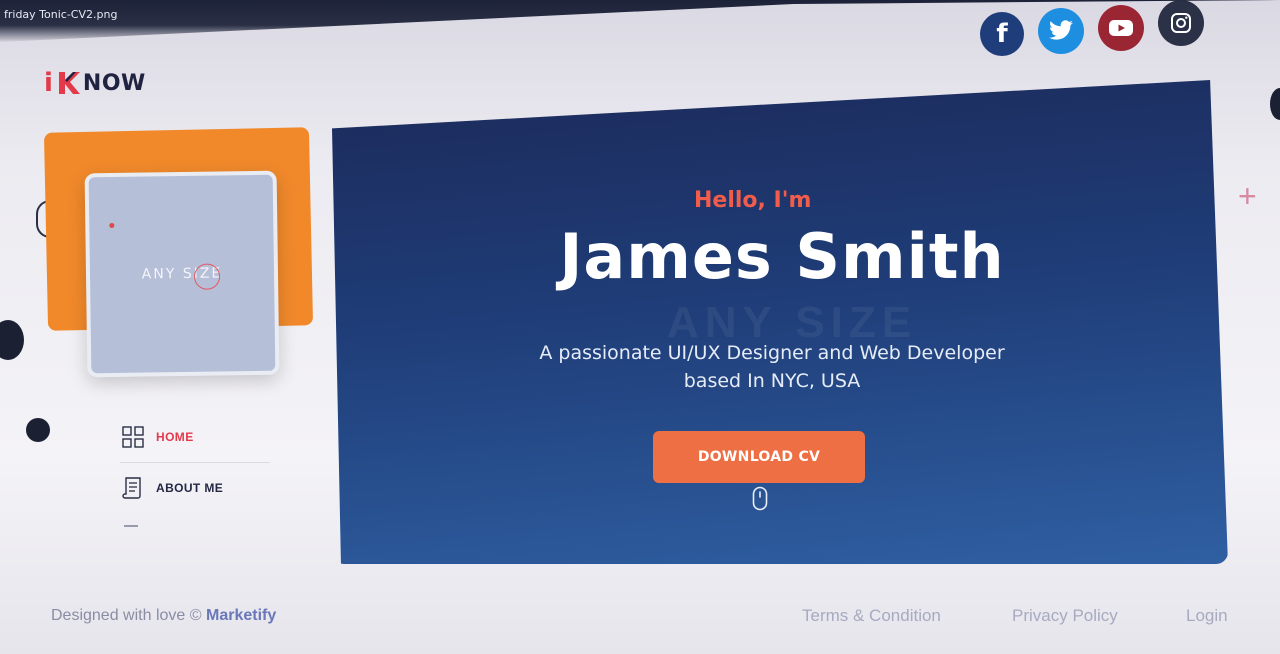  I want to click on document-icon, so click(131, 488).